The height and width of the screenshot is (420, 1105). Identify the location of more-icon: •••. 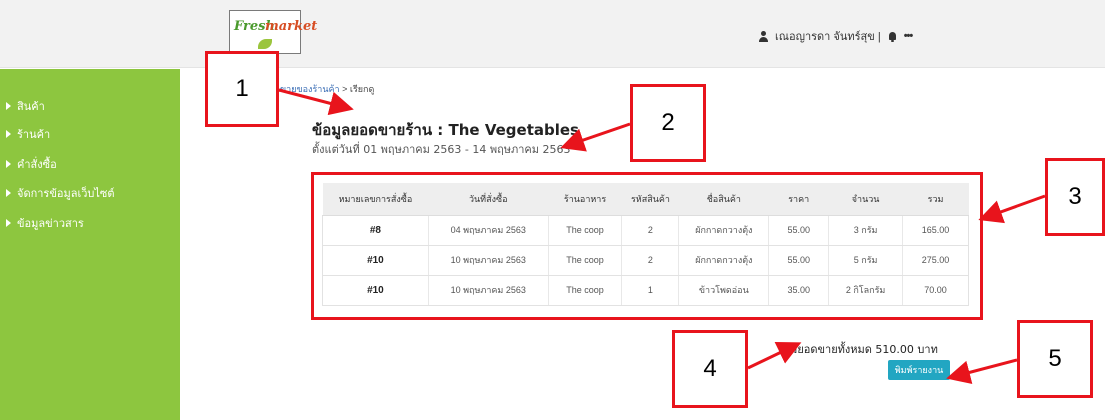
(909, 36).